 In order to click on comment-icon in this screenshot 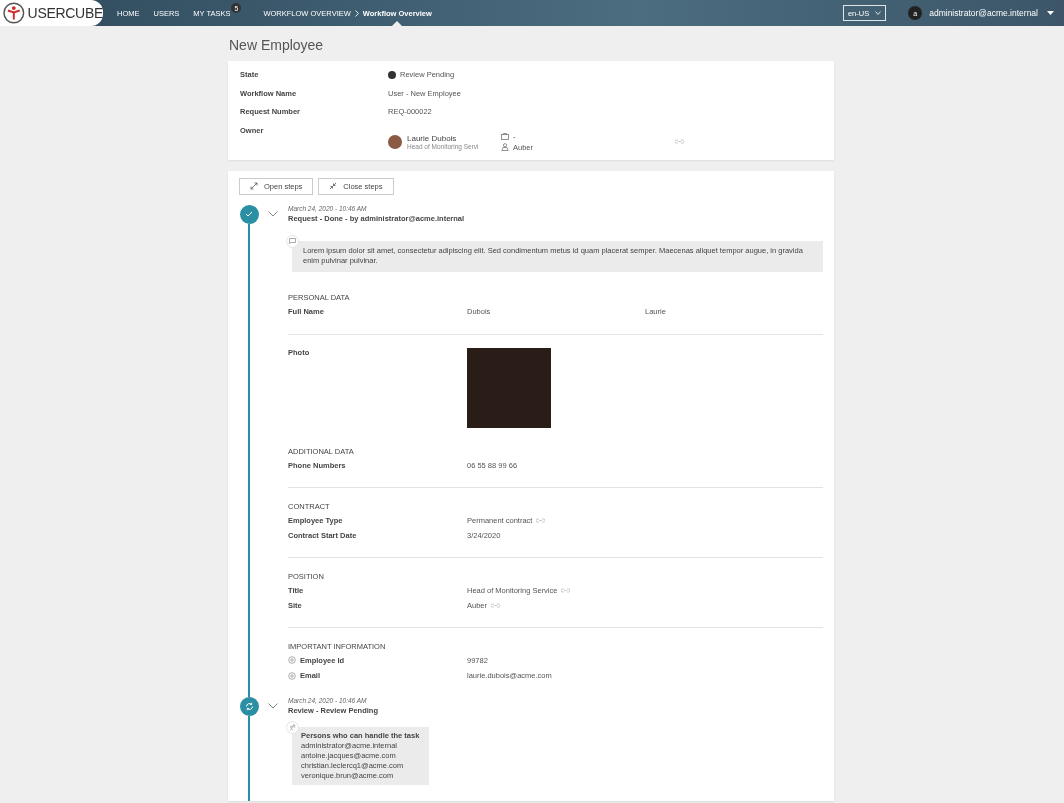, I will do `click(292, 241)`.